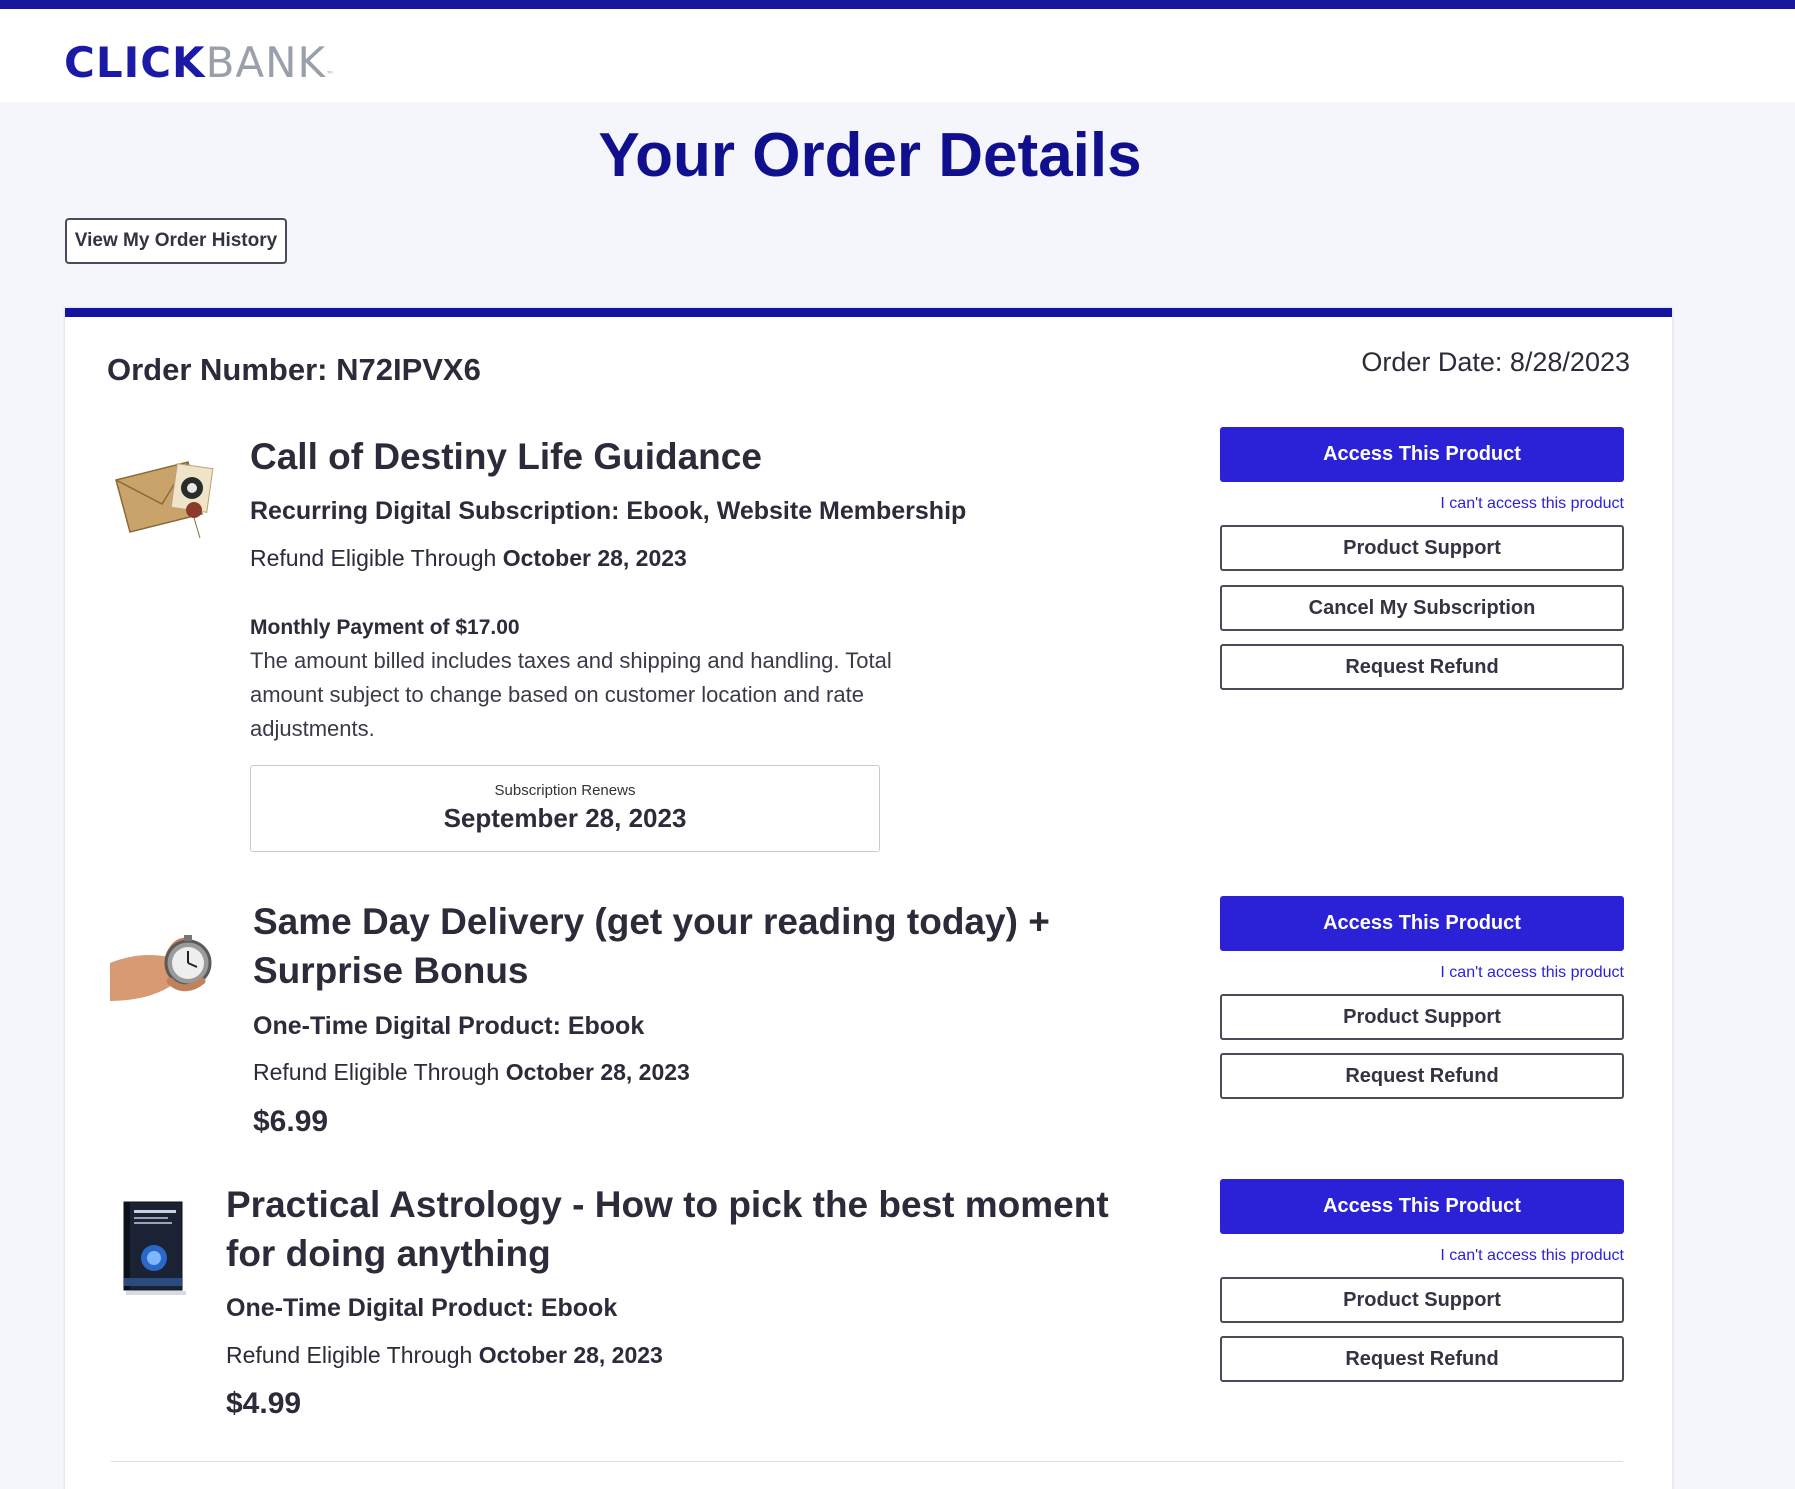 The image size is (1795, 1489). I want to click on cancel-subscription-button: Cancel My Subscription, so click(1422, 608).